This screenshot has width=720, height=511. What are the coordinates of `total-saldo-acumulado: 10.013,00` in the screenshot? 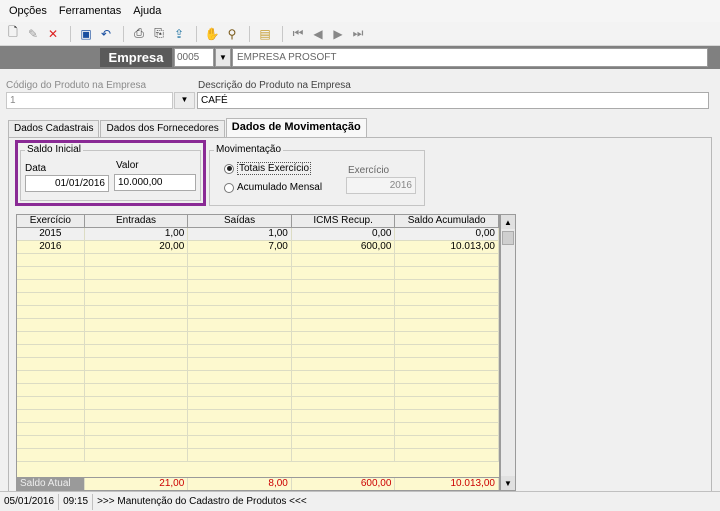 It's located at (447, 484).